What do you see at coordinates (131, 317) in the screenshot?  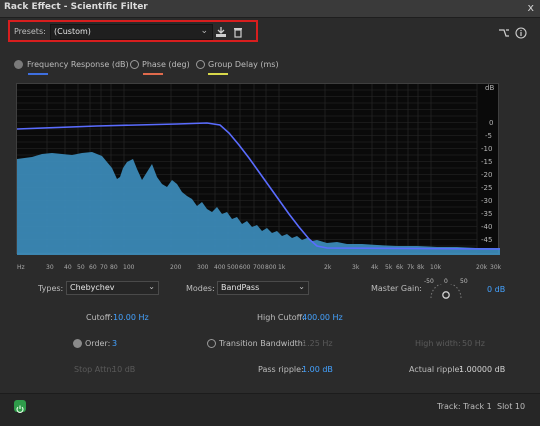 I see `cutoff-value: 10.00 Hz` at bounding box center [131, 317].